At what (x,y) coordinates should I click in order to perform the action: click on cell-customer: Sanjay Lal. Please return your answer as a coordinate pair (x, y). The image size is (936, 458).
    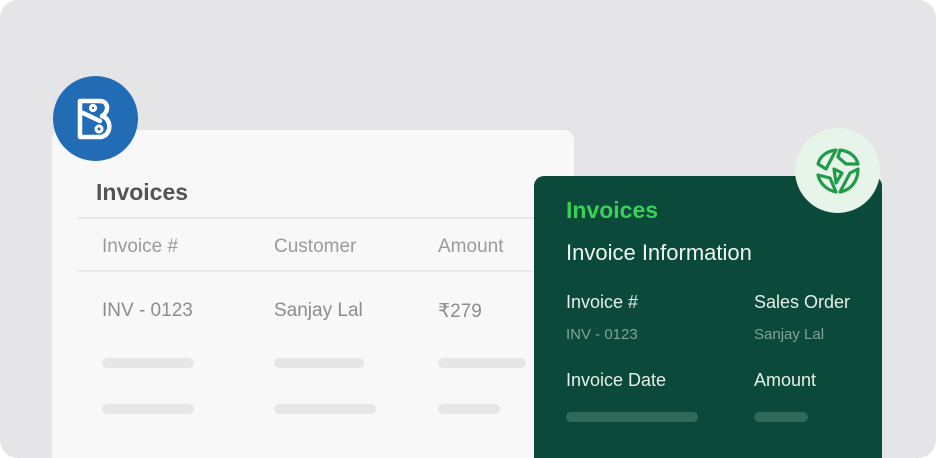
    Looking at the image, I should click on (318, 310).